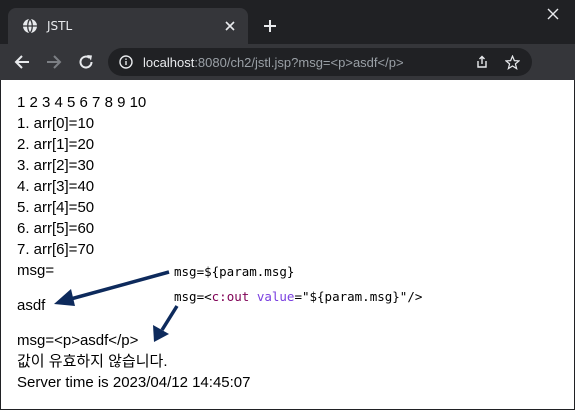 The image size is (575, 410). Describe the element at coordinates (230, 26) in the screenshot. I see `close-icon` at that location.